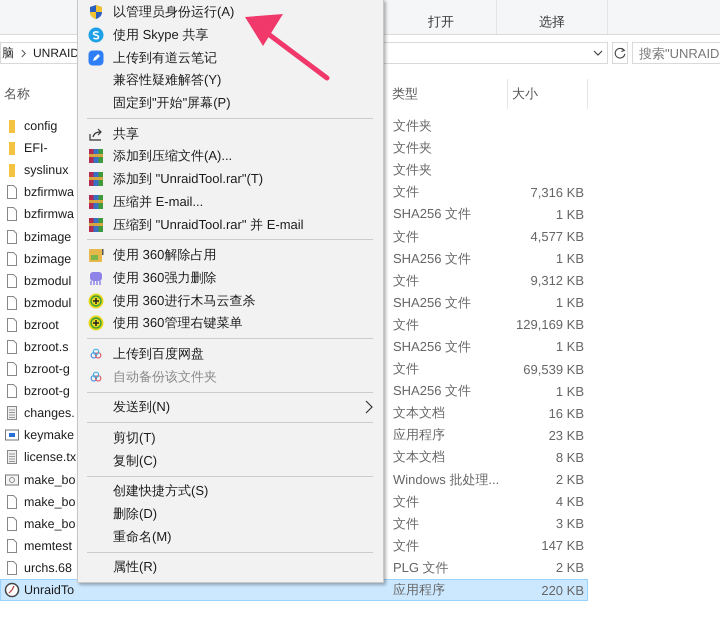 The image size is (720, 622). I want to click on file-name: changes., so click(49, 413).